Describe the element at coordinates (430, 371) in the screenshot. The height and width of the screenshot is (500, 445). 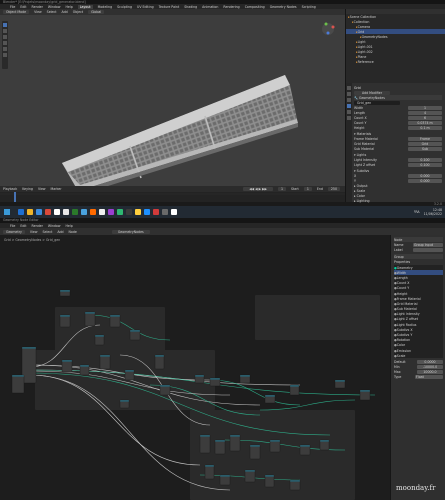
I see `value-field: 10000.0` at that location.